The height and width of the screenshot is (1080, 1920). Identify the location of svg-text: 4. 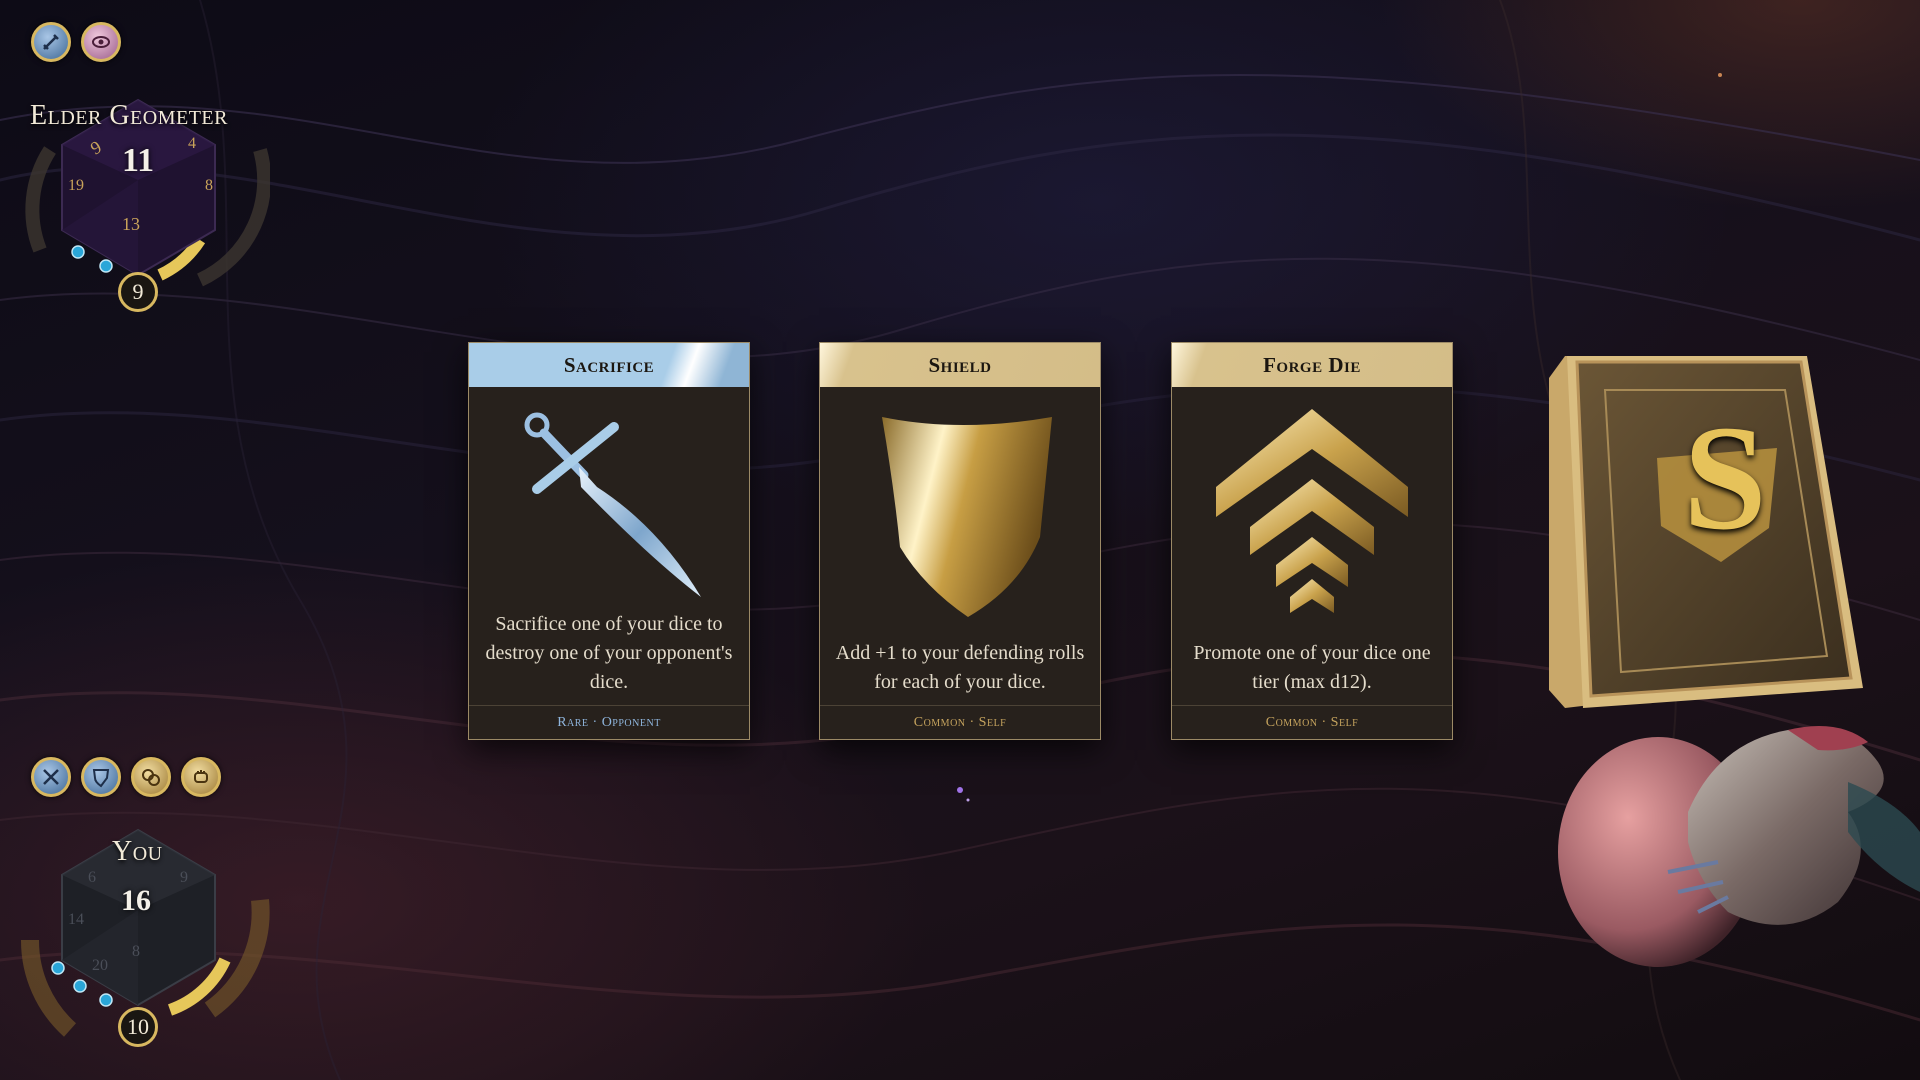
(192, 143).